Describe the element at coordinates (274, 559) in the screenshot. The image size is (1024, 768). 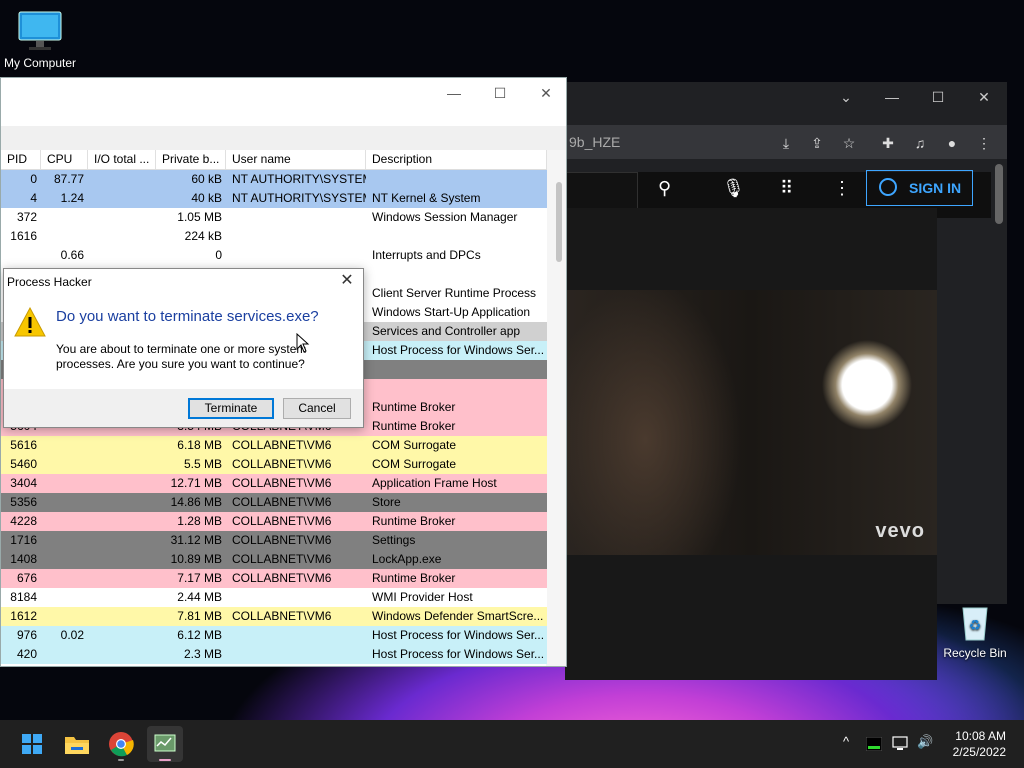
I see `table-row: 1408 10.89 MB COLLABNET\VM6 LockApp.exe` at that location.